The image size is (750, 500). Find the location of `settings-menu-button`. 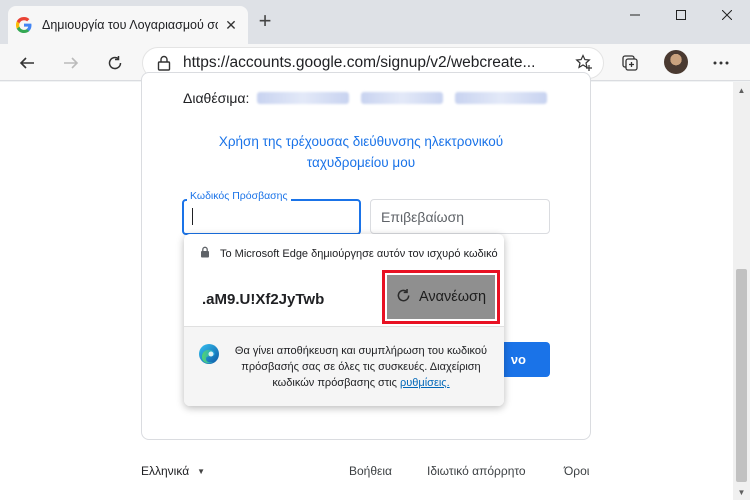

settings-menu-button is located at coordinates (721, 63).